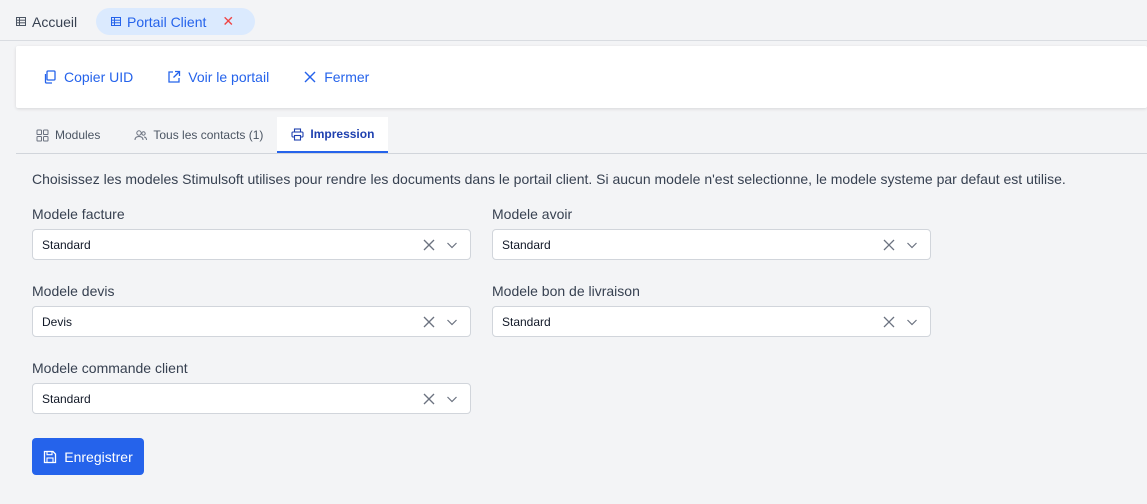  I want to click on save-button: Enregistrer, so click(88, 456).